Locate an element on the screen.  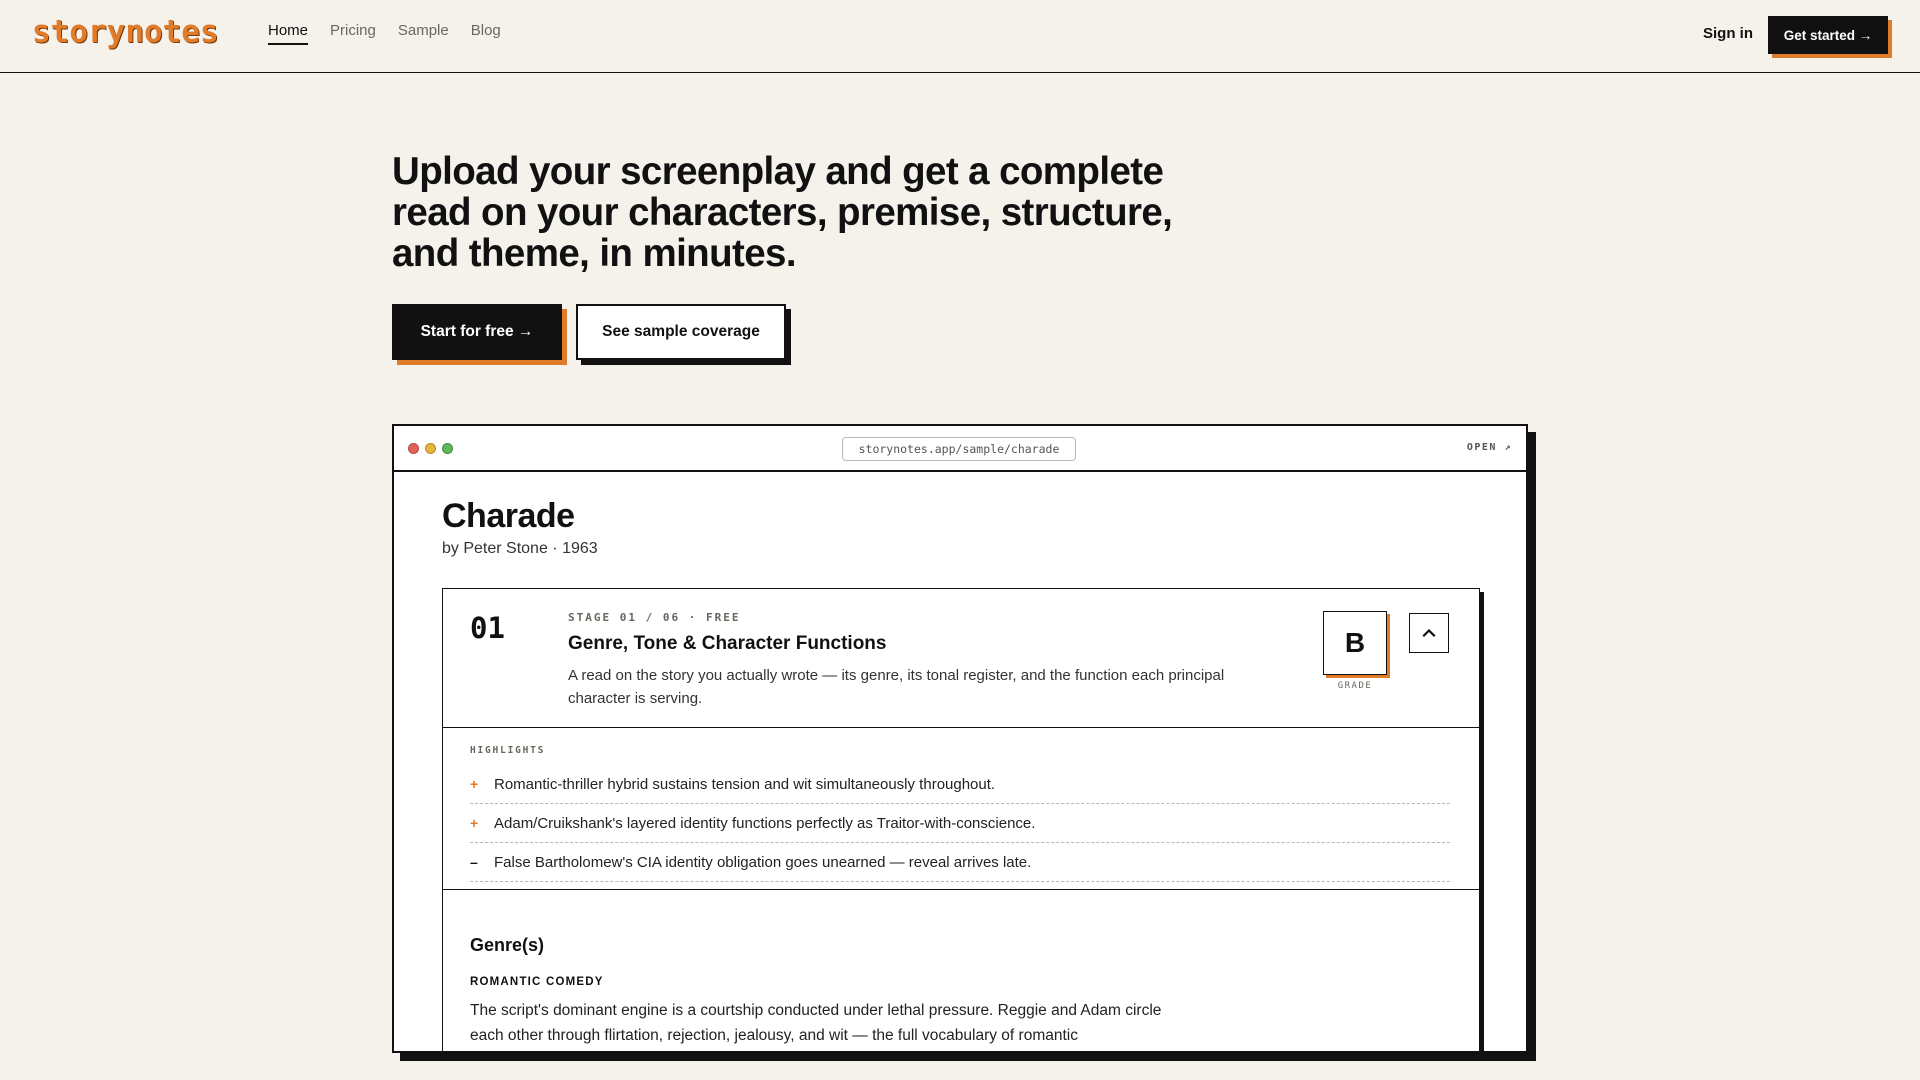
get-started-button: Get started → is located at coordinates (1828, 35).